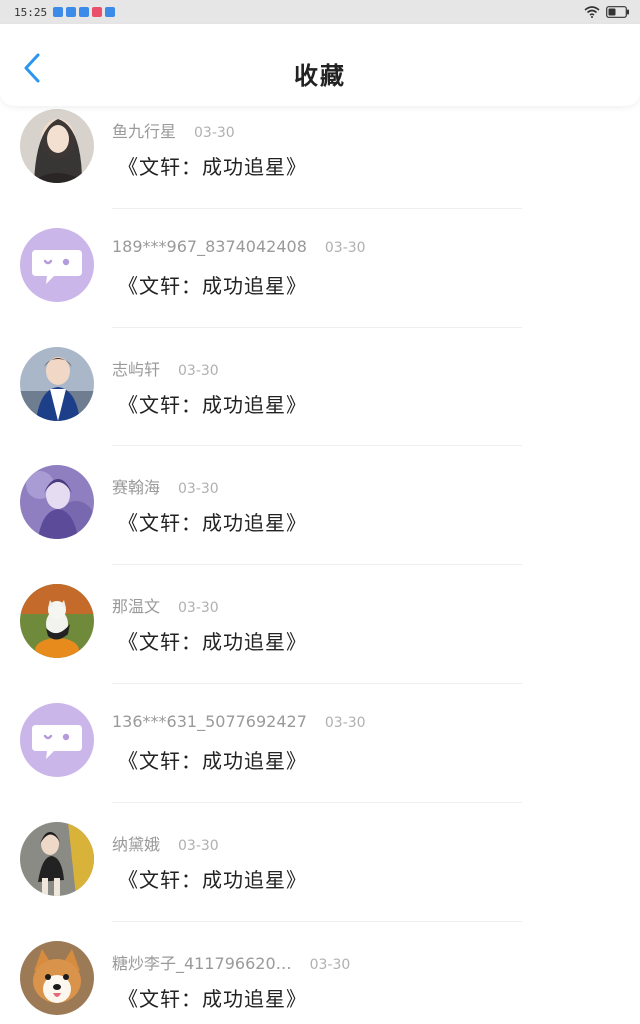  Describe the element at coordinates (320, 387) in the screenshot. I see `list-item: 志屿轩 03-30 《文轩：成功追星》` at that location.